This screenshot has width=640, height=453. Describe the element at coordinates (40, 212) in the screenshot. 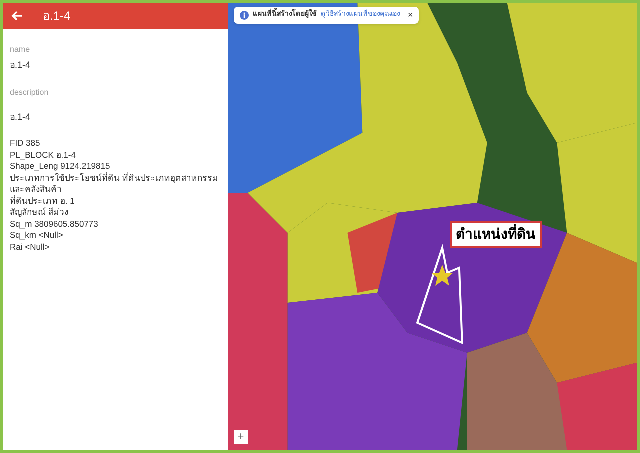

I see `attribute-line: สัญลักษณ์ สีม่วง` at that location.